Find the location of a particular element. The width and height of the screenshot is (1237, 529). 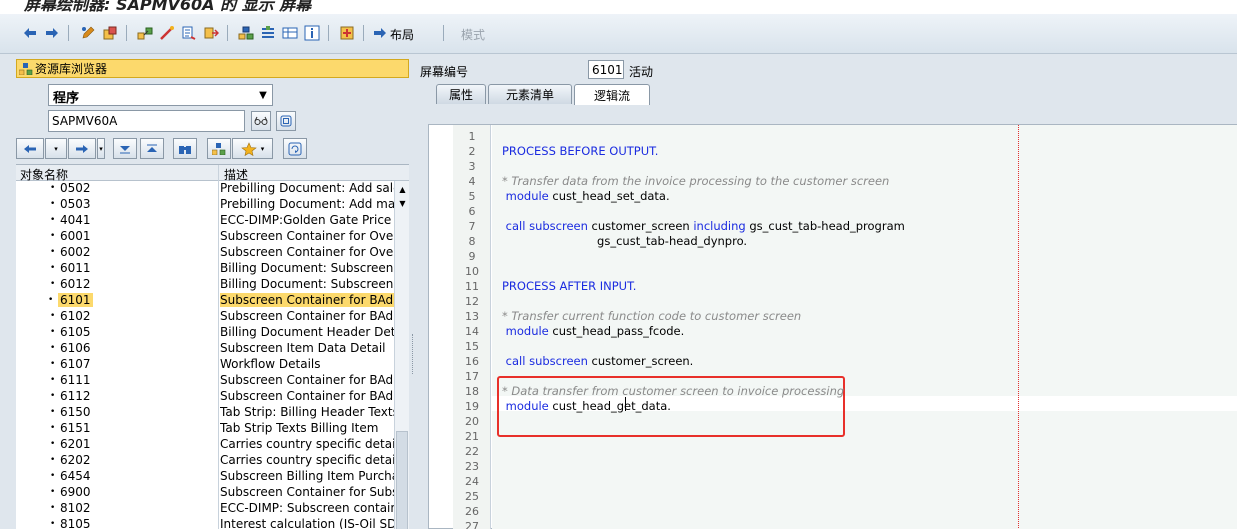

forward-icon is located at coordinates (52, 33).